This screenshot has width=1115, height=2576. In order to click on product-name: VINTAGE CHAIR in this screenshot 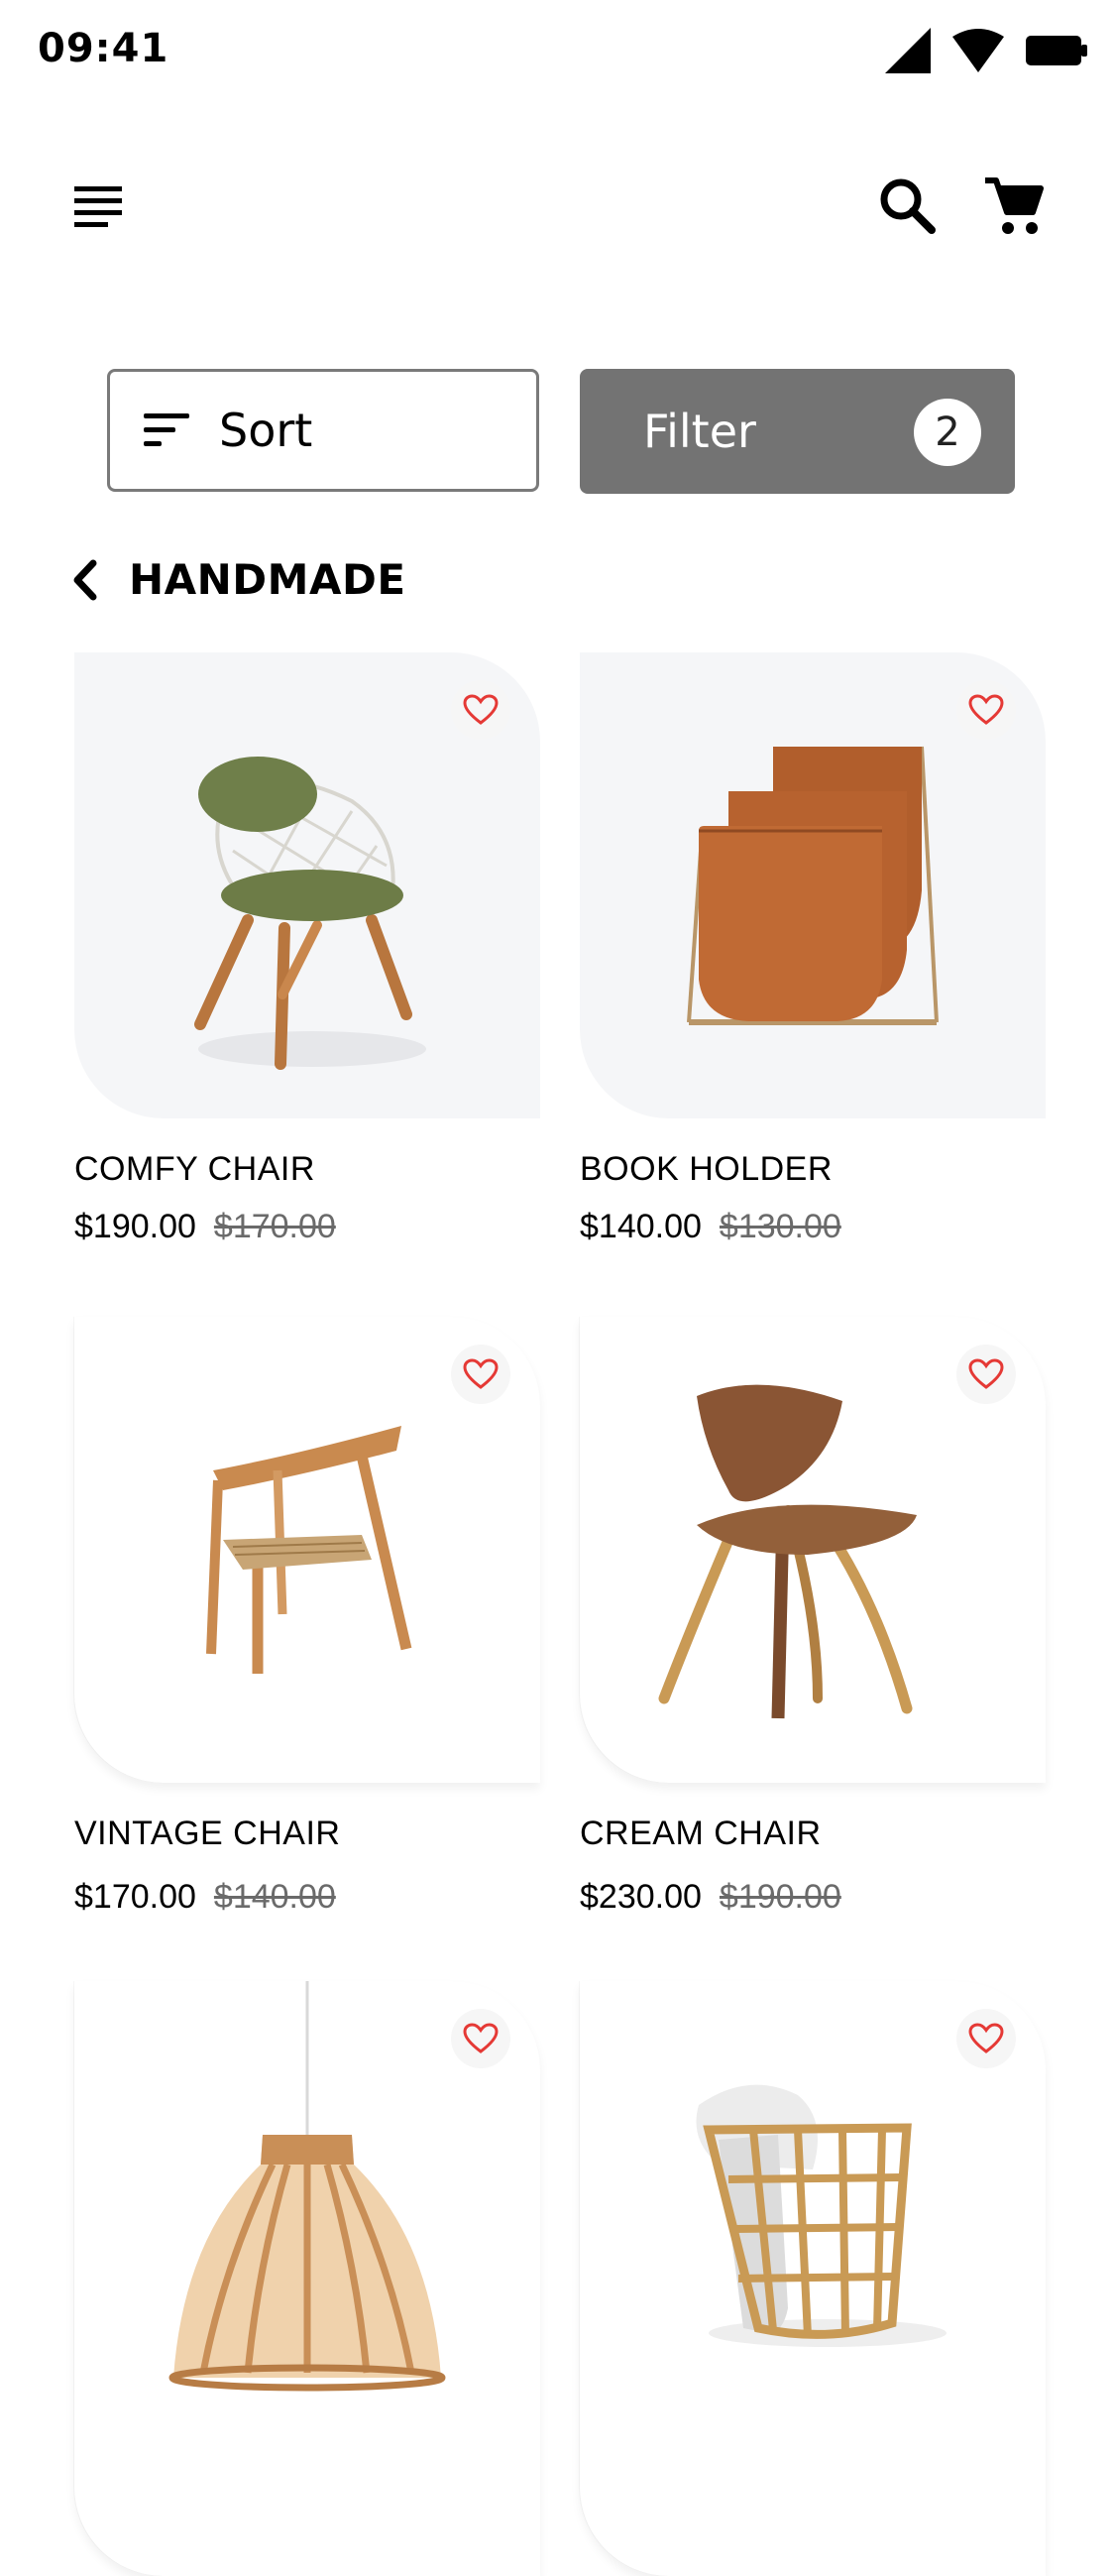, I will do `click(208, 1833)`.